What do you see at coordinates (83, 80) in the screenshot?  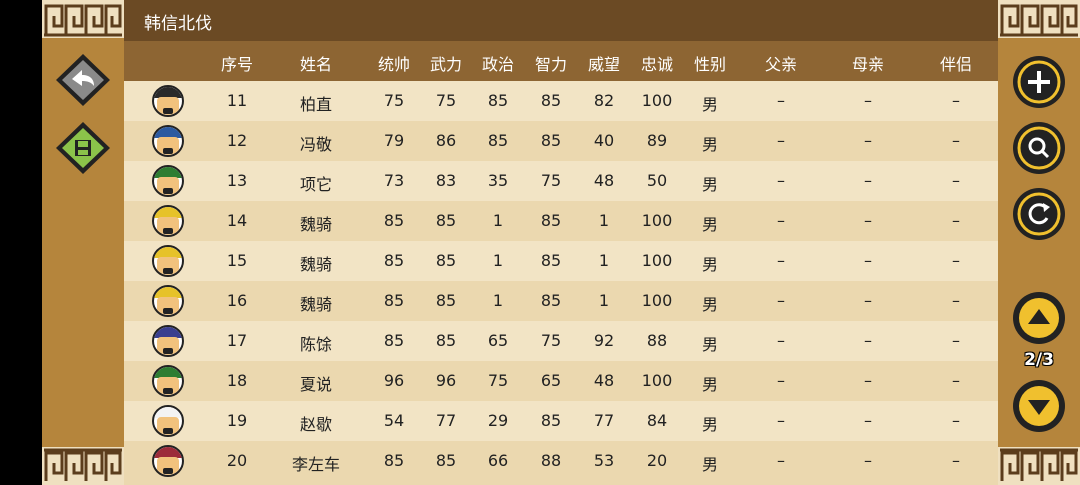 I see `back-button` at bounding box center [83, 80].